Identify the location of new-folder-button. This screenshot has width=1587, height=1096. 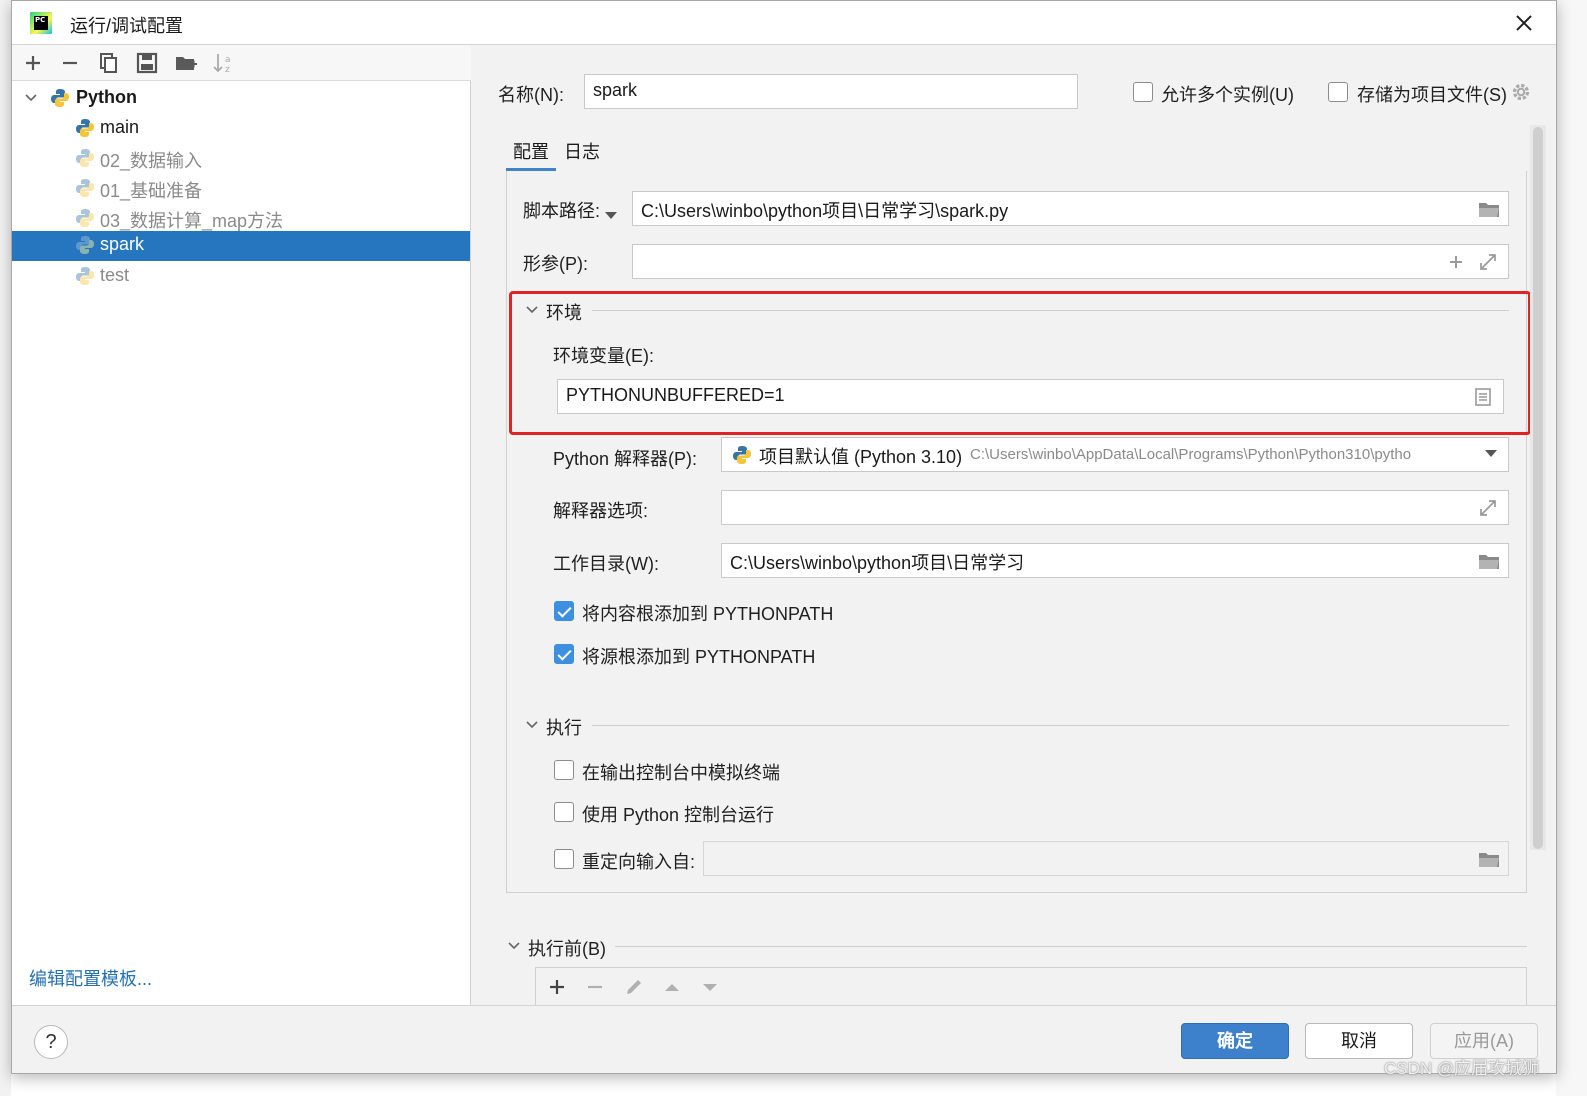
(186, 63).